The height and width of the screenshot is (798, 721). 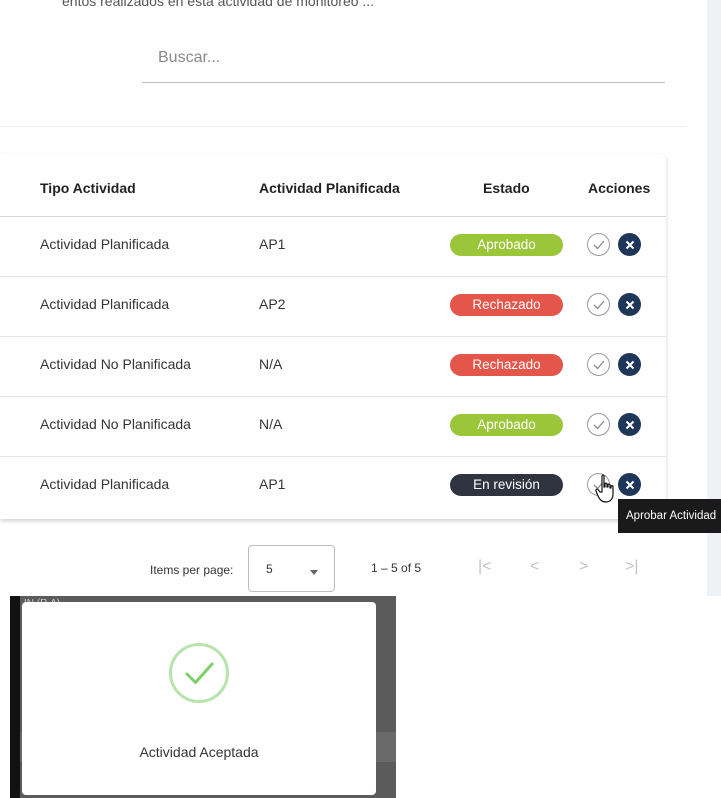 What do you see at coordinates (343, 126) in the screenshot?
I see `section-divider` at bounding box center [343, 126].